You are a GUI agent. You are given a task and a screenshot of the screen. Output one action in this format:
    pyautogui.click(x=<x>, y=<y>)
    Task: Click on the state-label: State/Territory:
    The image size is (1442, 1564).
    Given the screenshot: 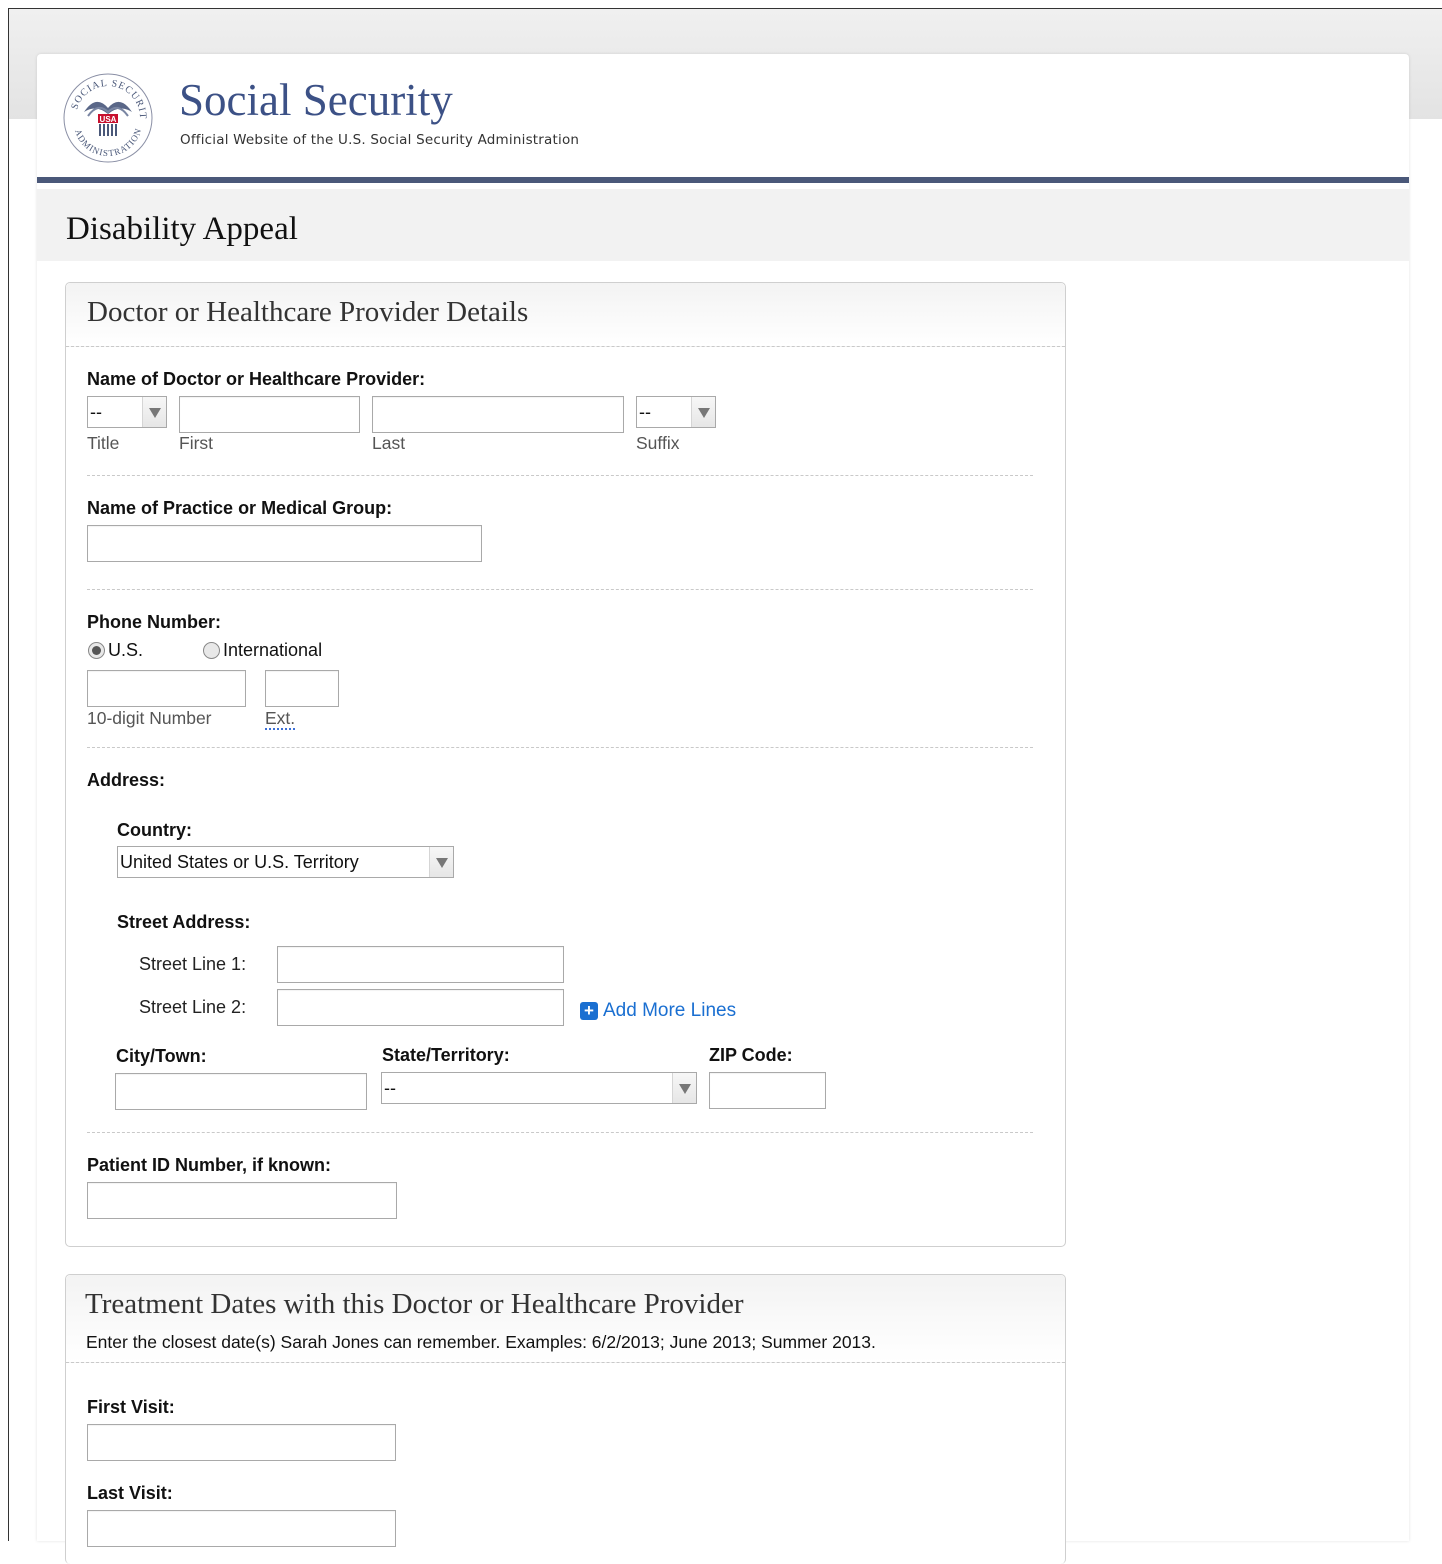 What is the action you would take?
    pyautogui.click(x=446, y=1055)
    